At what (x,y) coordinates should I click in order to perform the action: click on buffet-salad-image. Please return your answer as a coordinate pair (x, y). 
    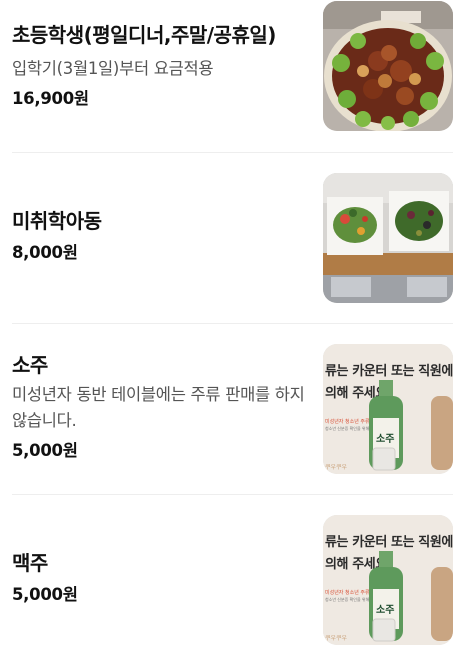
    Looking at the image, I should click on (388, 238).